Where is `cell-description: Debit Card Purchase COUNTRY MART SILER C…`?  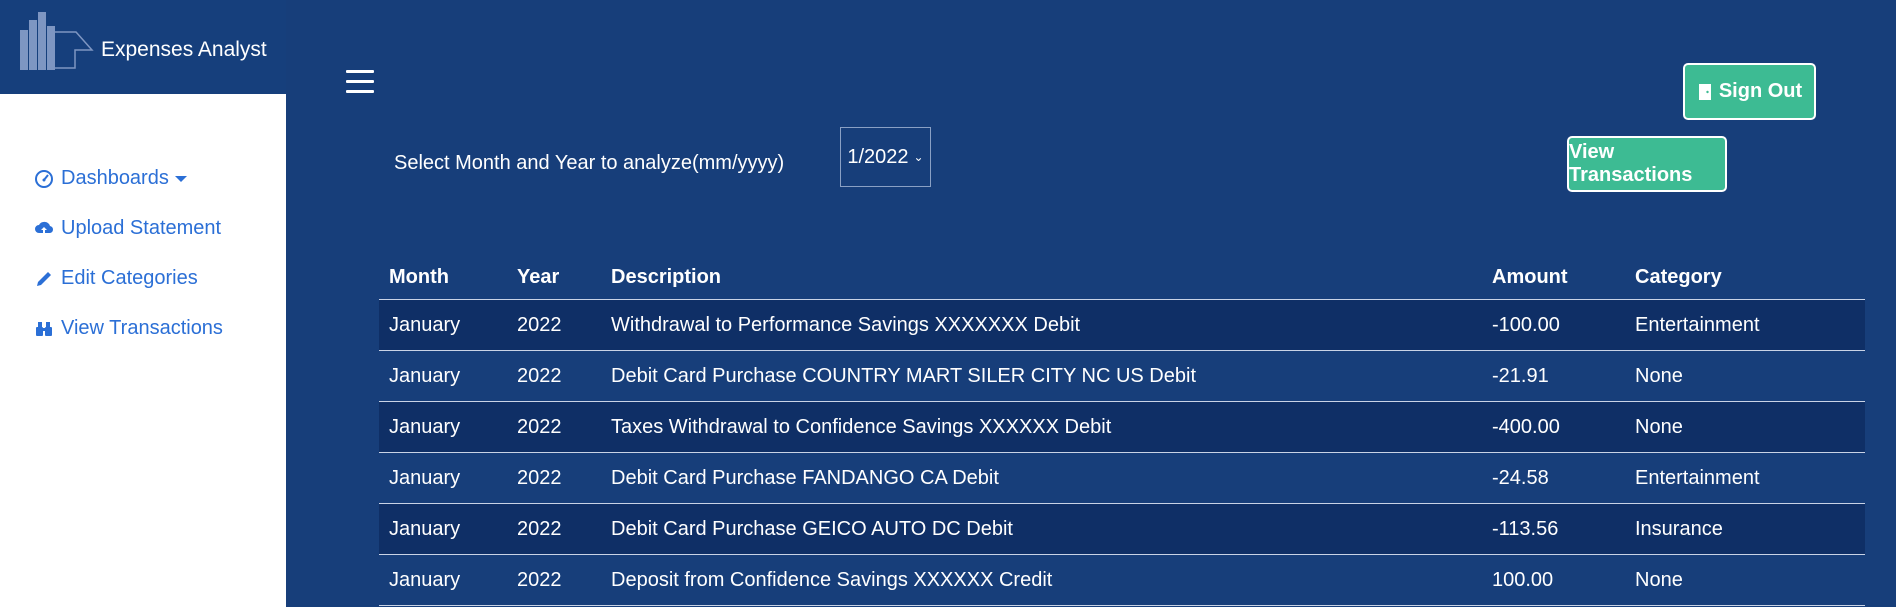 cell-description: Debit Card Purchase COUNTRY MART SILER C… is located at coordinates (1041, 376).